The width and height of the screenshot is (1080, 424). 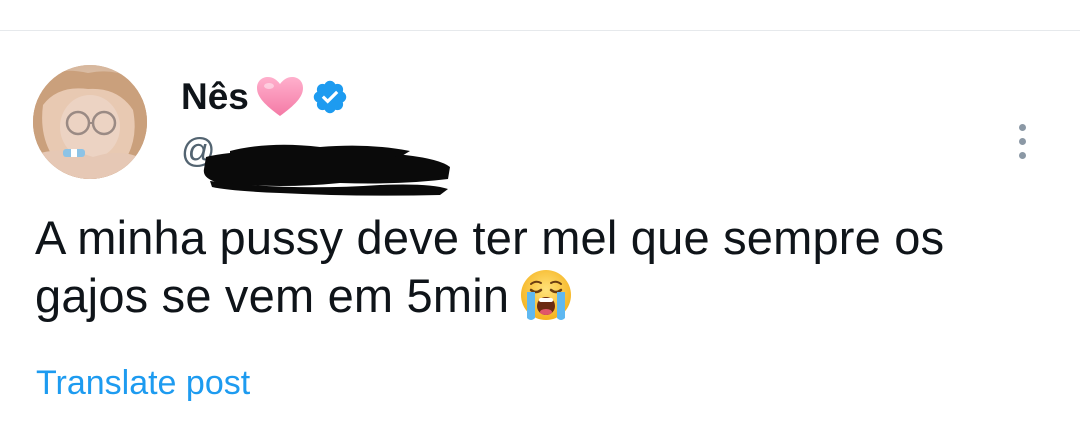 What do you see at coordinates (272, 295) in the screenshot?
I see `post-text-line-2: gajos se vem em 5min` at bounding box center [272, 295].